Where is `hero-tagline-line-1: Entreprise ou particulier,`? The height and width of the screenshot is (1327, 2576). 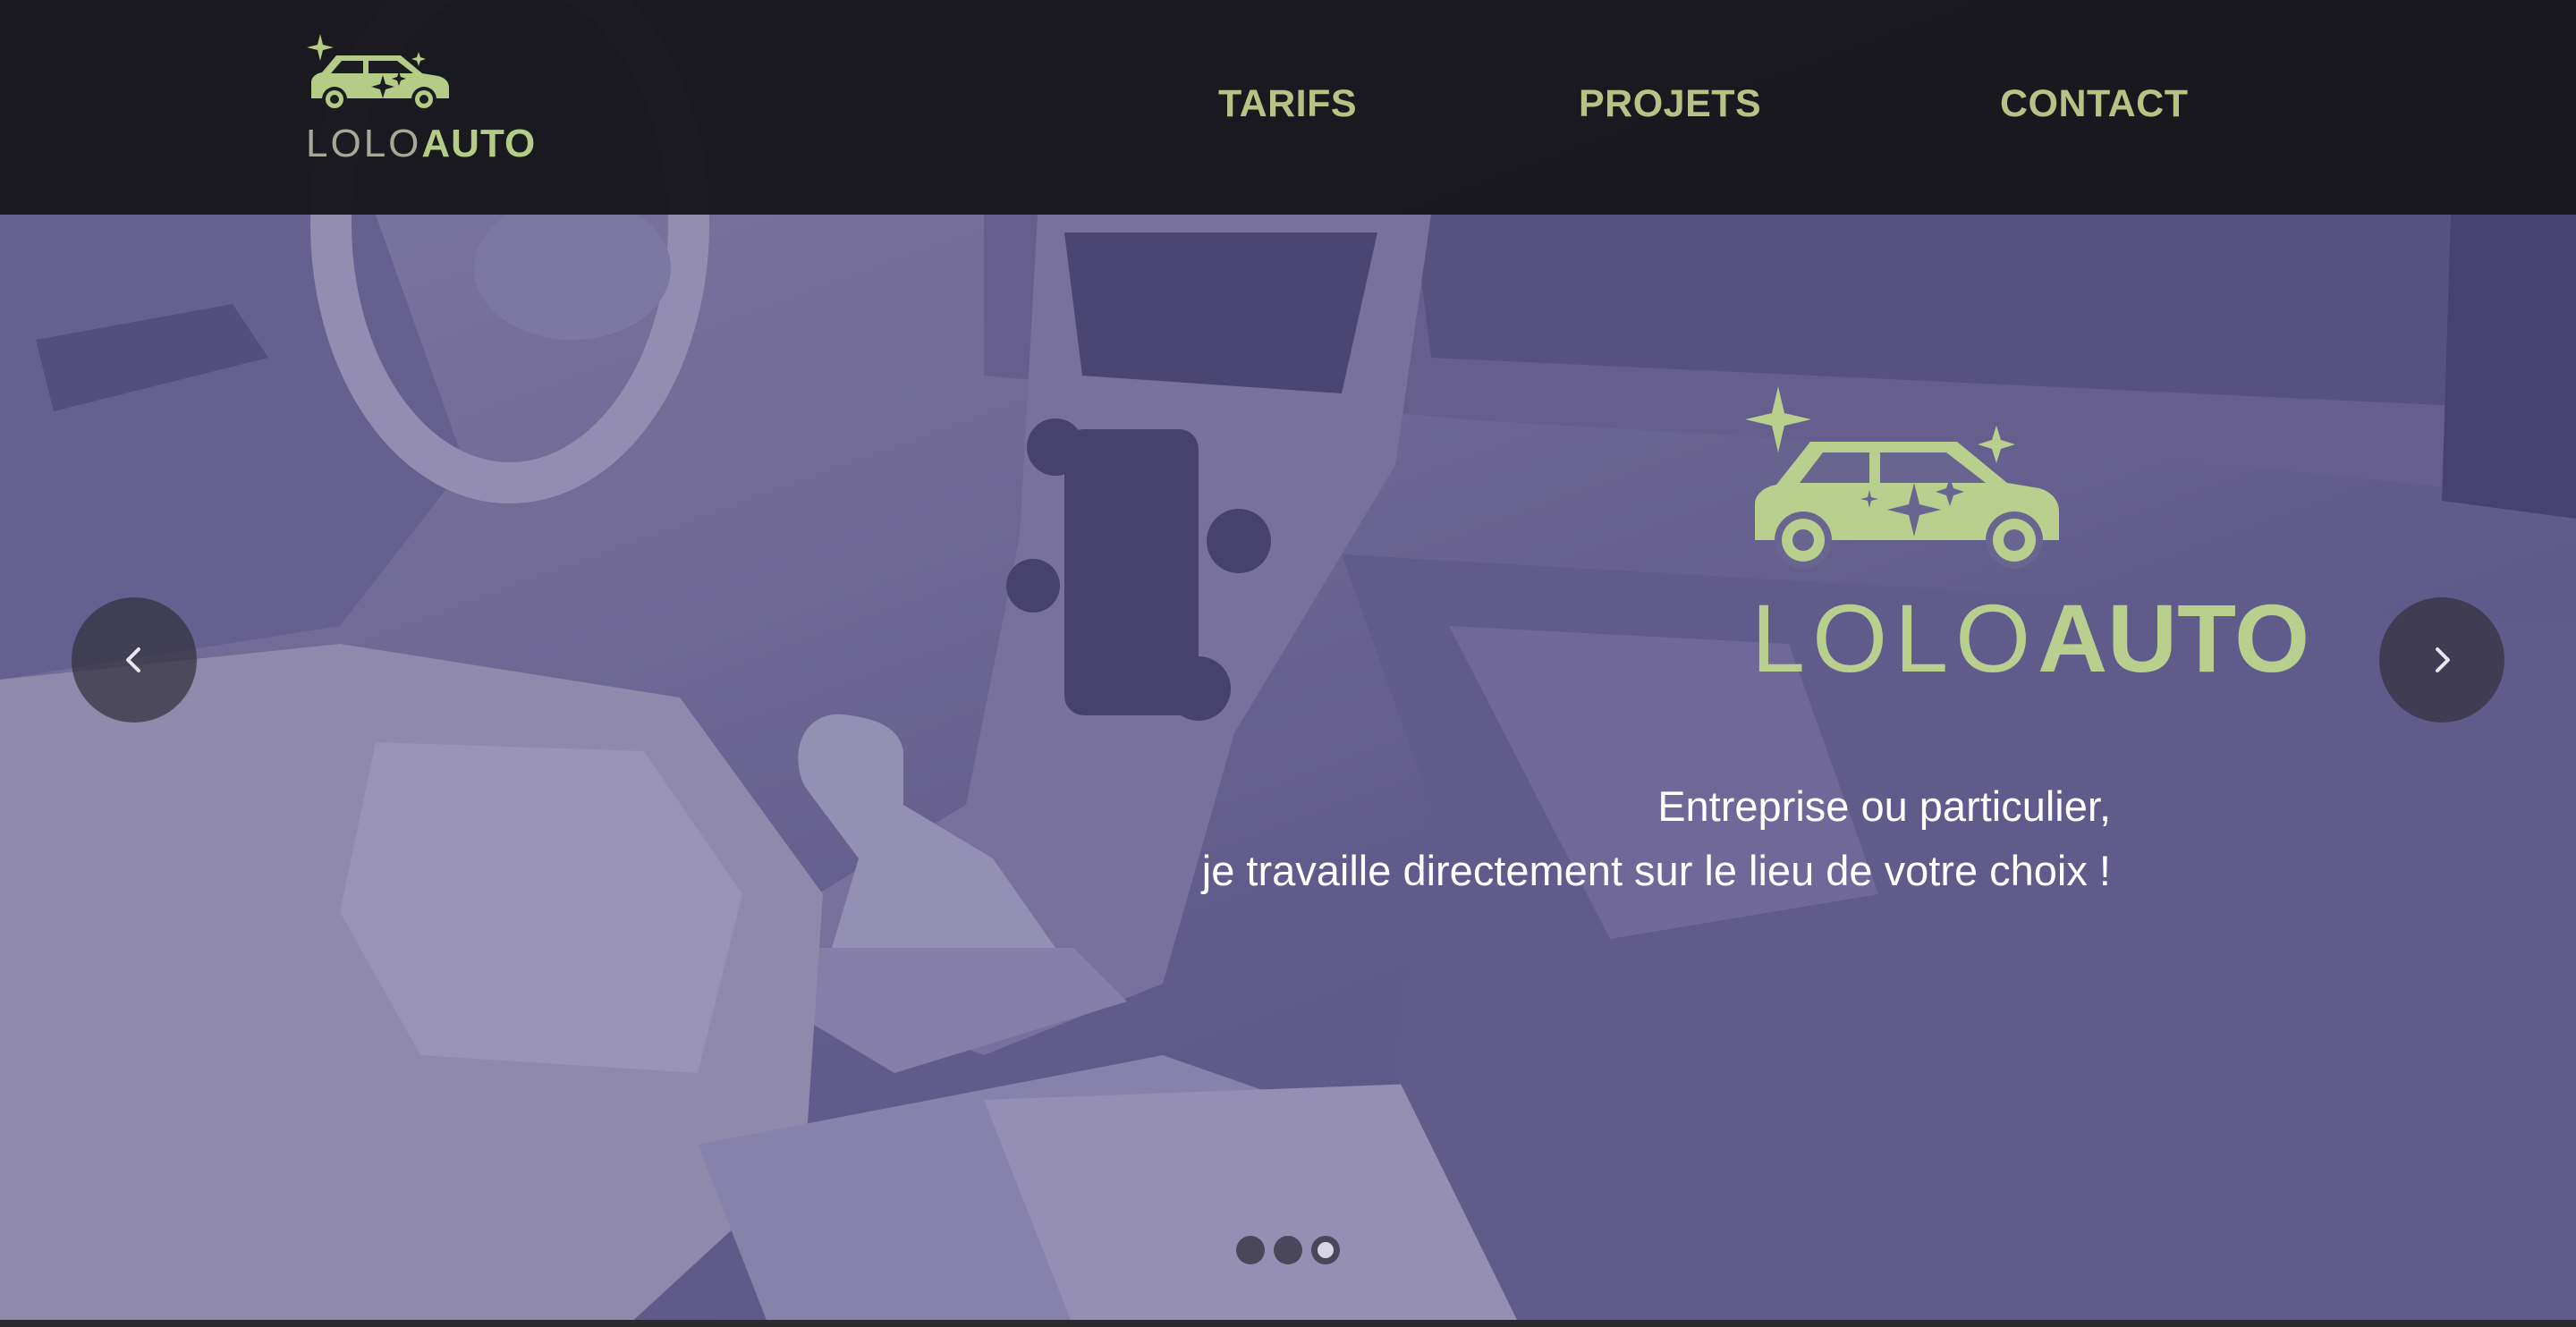 hero-tagline-line-1: Entreprise ou particulier, is located at coordinates (1884, 806).